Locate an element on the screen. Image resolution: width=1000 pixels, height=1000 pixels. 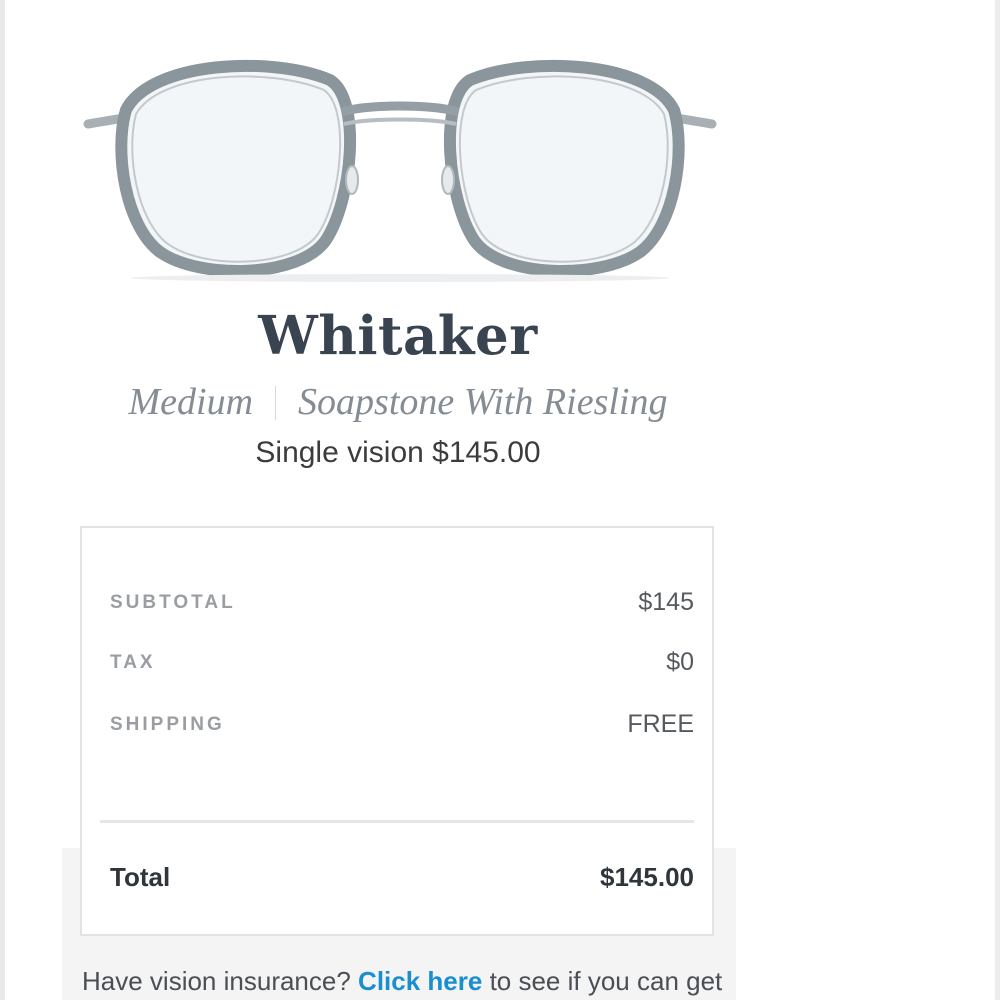
product-variant: Medium Soapstone With Riesling is located at coordinates (398, 402).